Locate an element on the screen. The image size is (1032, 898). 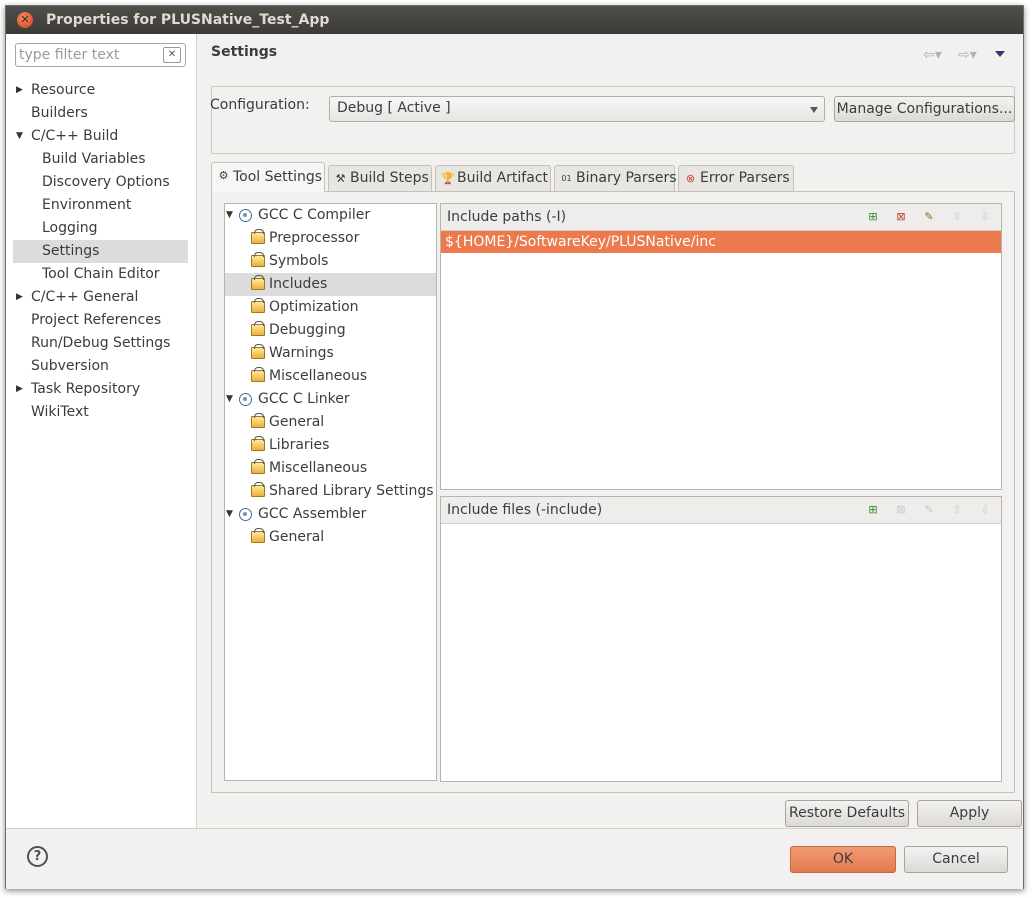
include-paths-title: Include paths (-I) is located at coordinates (507, 217).